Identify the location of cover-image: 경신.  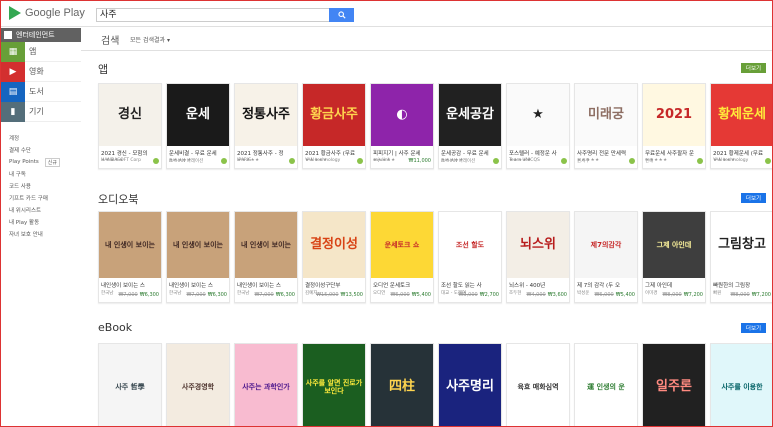
(130, 115).